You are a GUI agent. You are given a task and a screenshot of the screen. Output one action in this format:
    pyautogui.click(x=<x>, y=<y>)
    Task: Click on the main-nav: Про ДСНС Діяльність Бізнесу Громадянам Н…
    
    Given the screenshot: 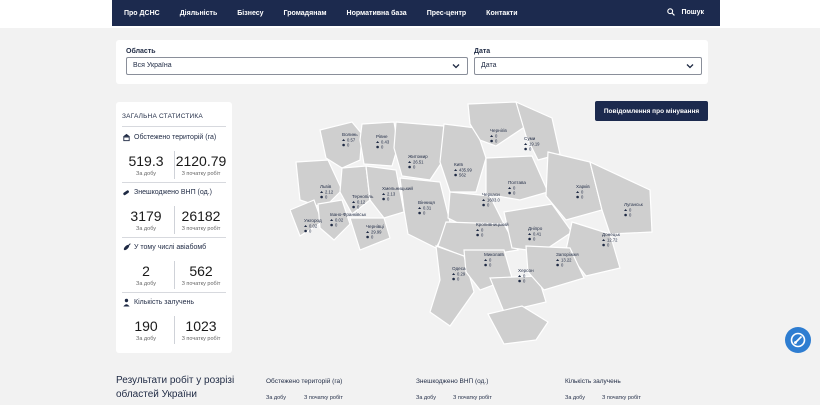 What is the action you would take?
    pyautogui.click(x=416, y=13)
    